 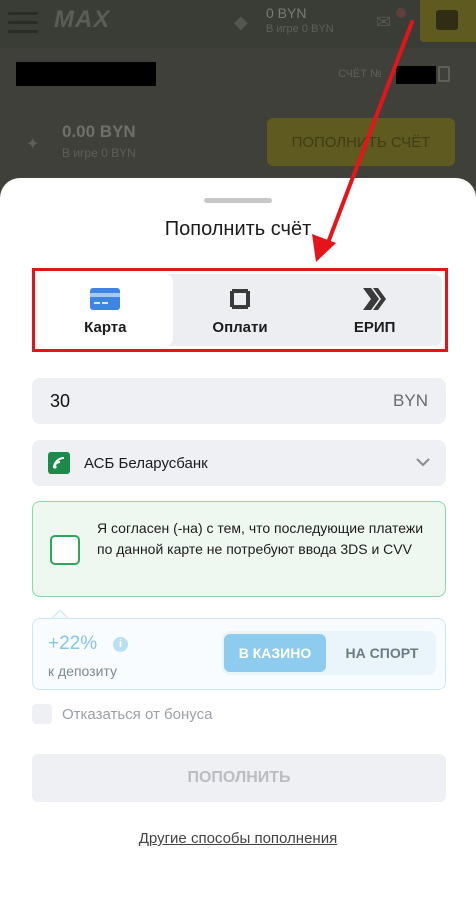 What do you see at coordinates (374, 327) in the screenshot?
I see `tab-erip-label: ЕРИП` at bounding box center [374, 327].